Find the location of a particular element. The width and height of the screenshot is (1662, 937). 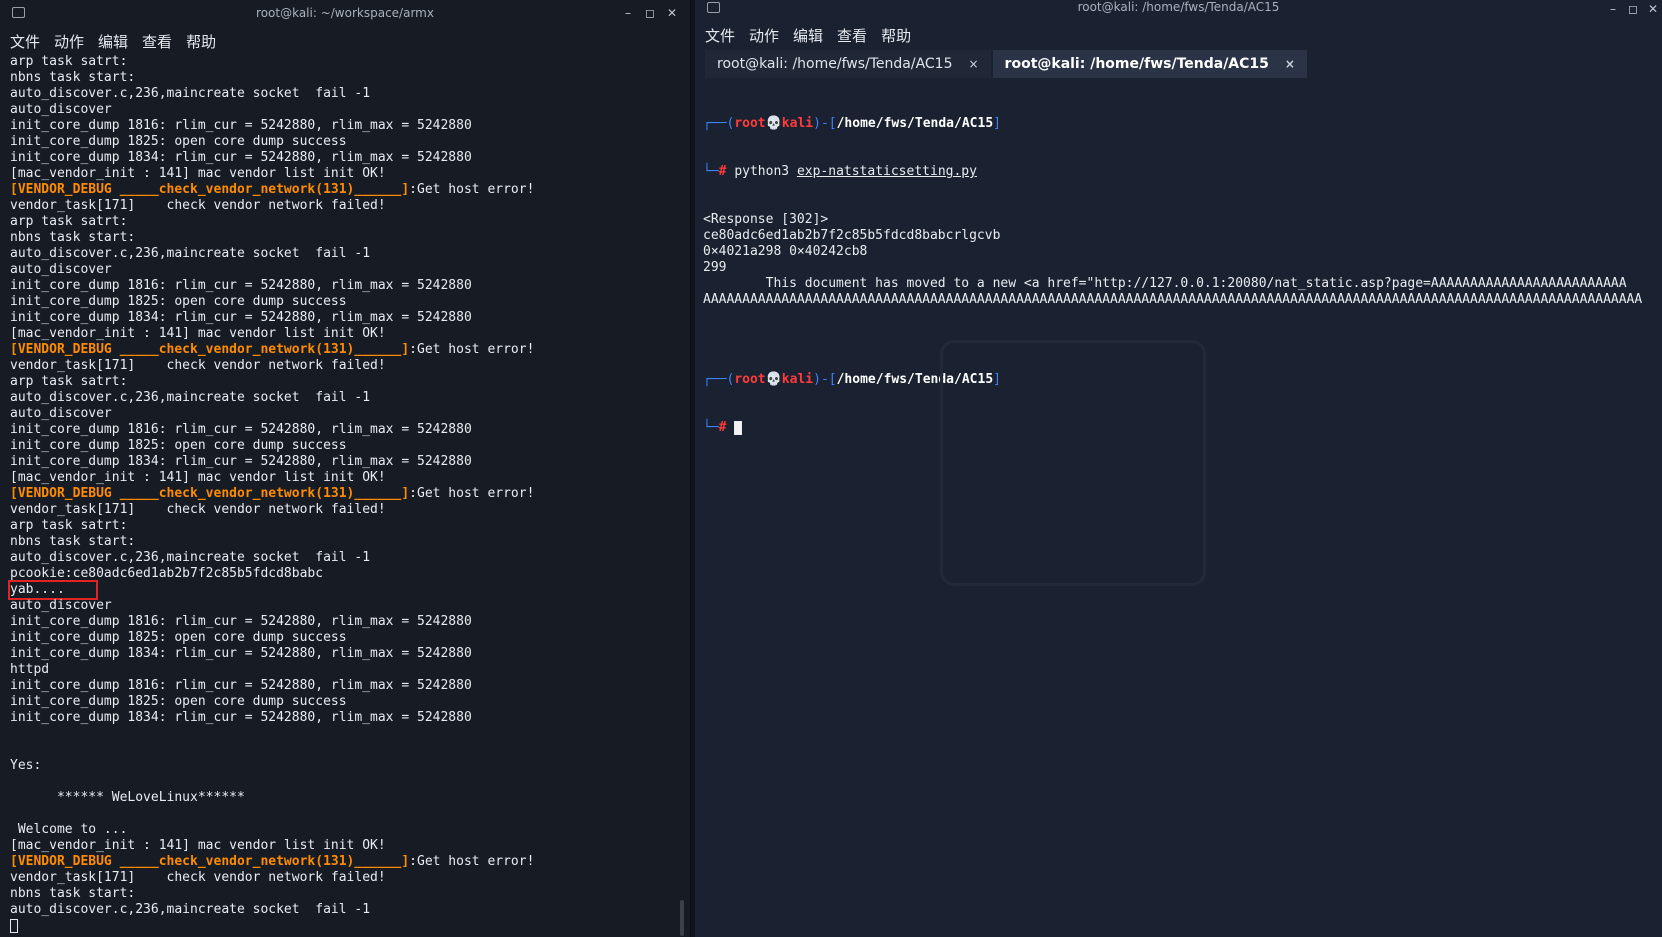

text-cursor is located at coordinates (14, 925).